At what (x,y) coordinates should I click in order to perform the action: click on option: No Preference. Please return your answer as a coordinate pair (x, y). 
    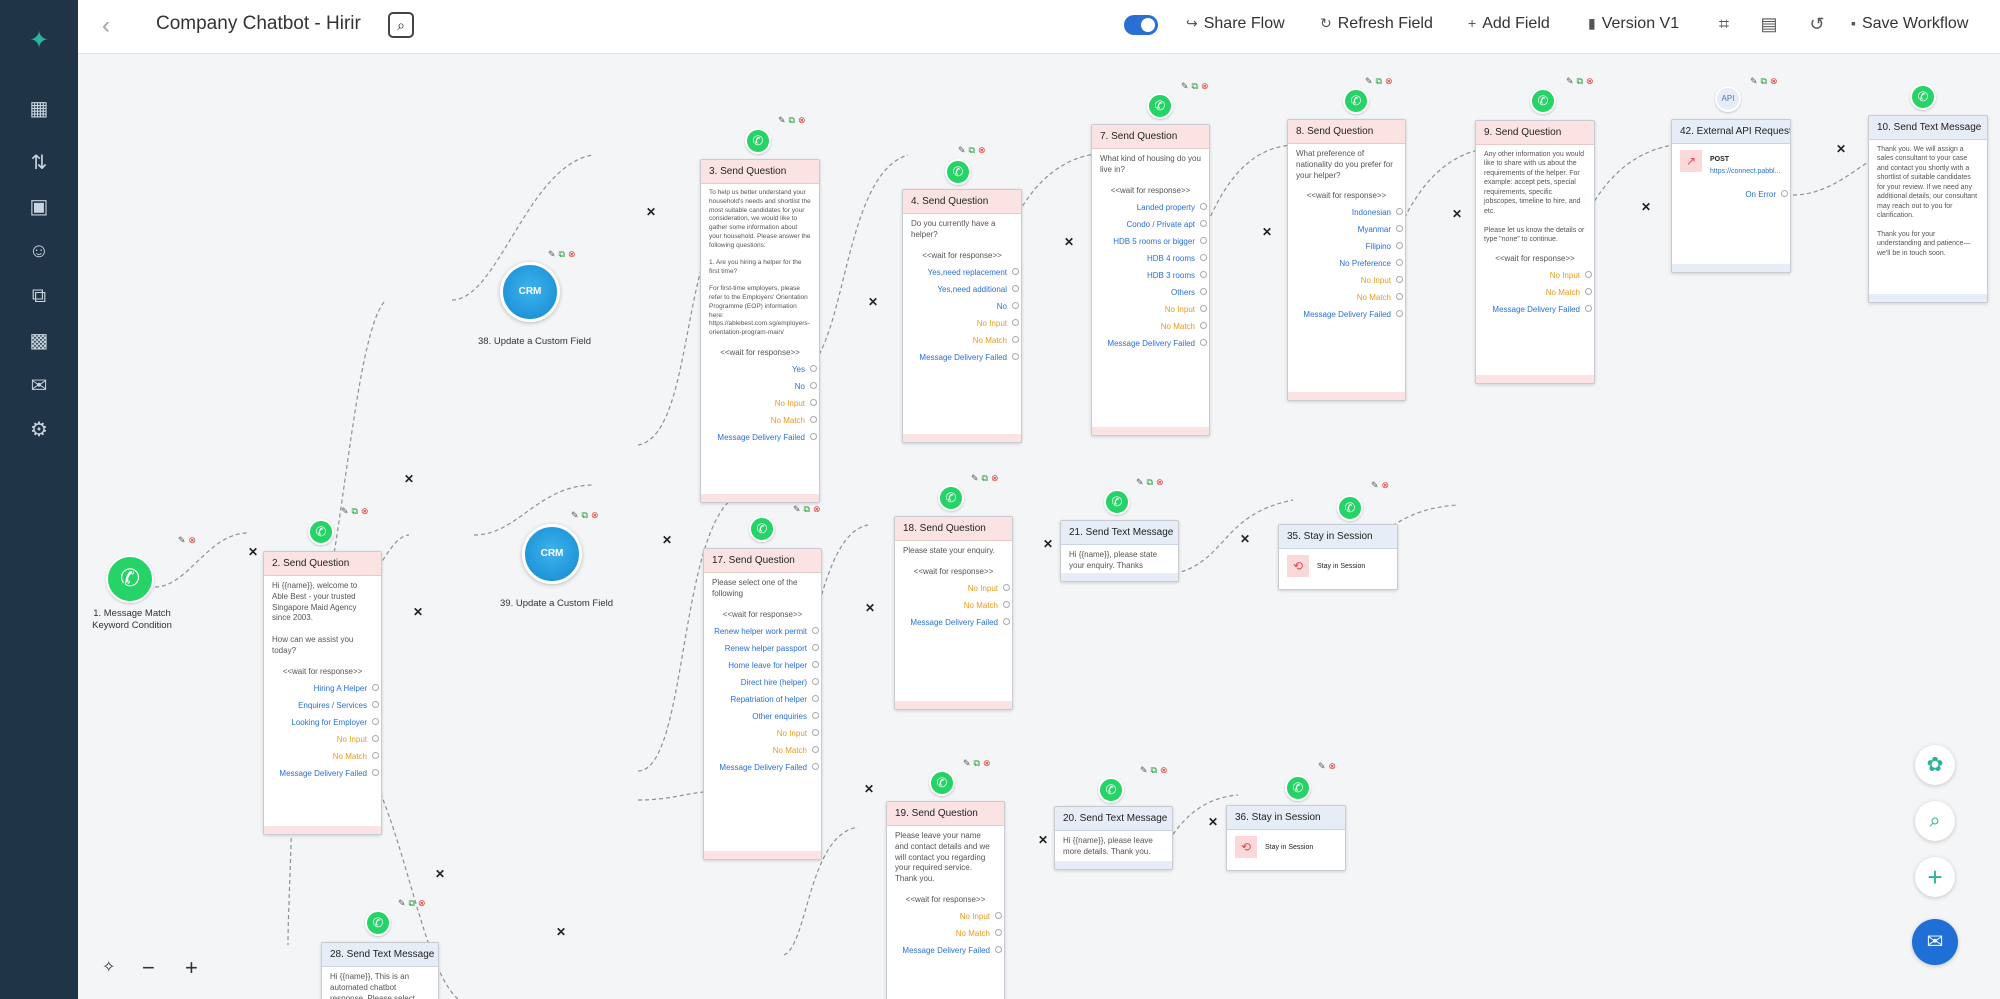
    Looking at the image, I should click on (1346, 263).